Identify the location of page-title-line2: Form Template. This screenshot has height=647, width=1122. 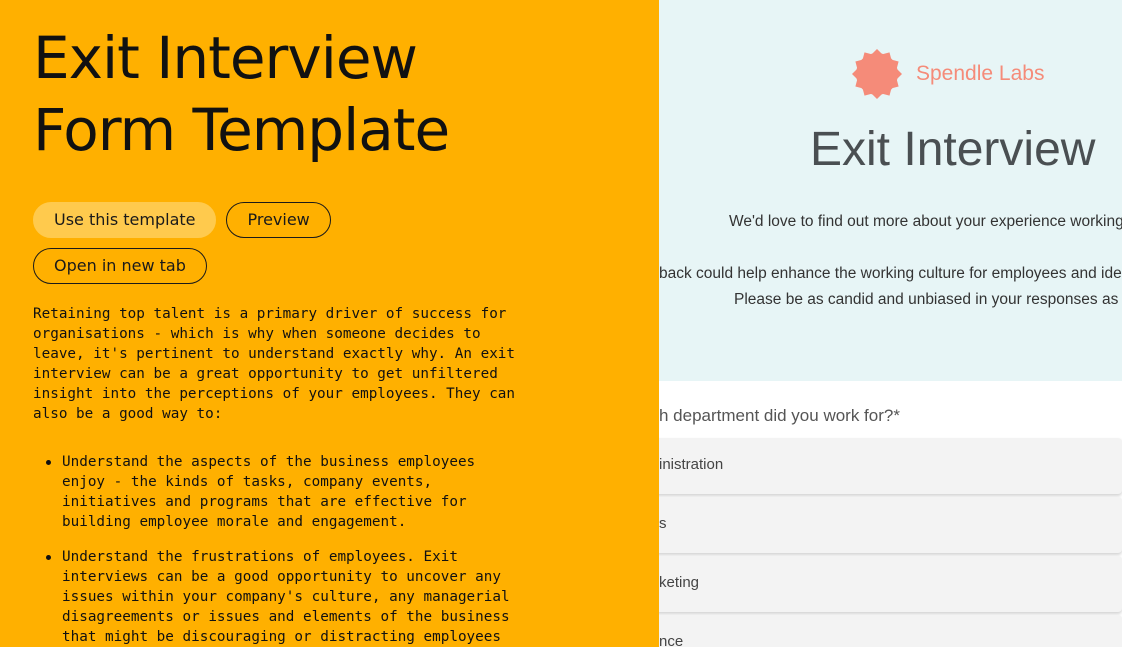
(241, 130).